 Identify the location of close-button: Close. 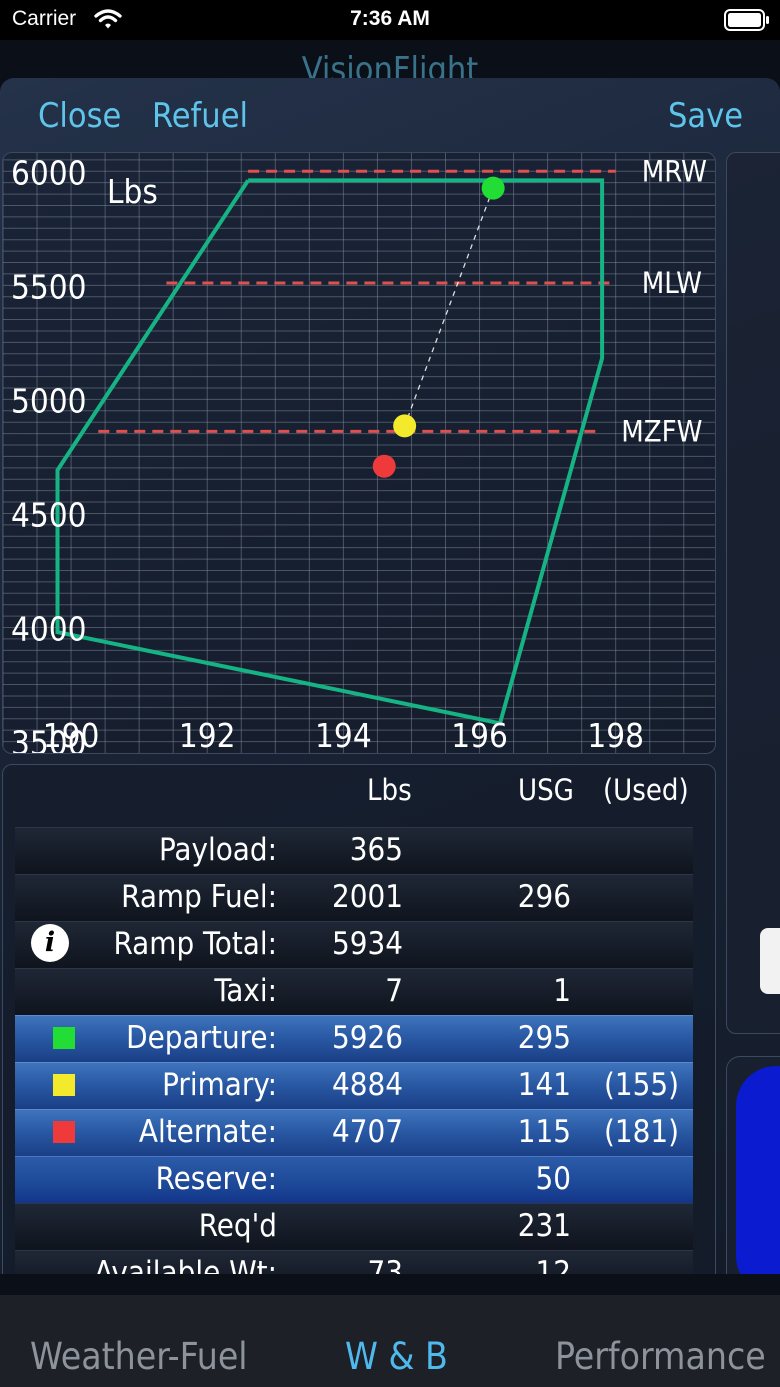
(79, 116).